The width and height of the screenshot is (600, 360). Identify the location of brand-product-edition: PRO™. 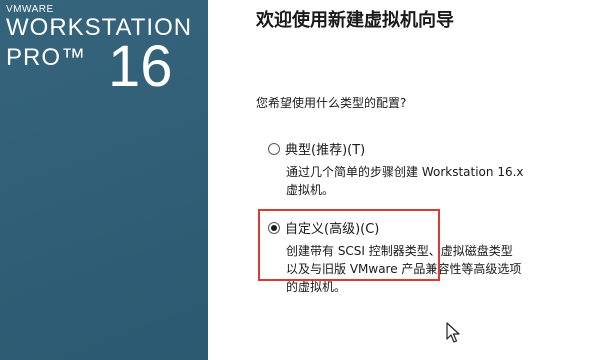
(46, 57).